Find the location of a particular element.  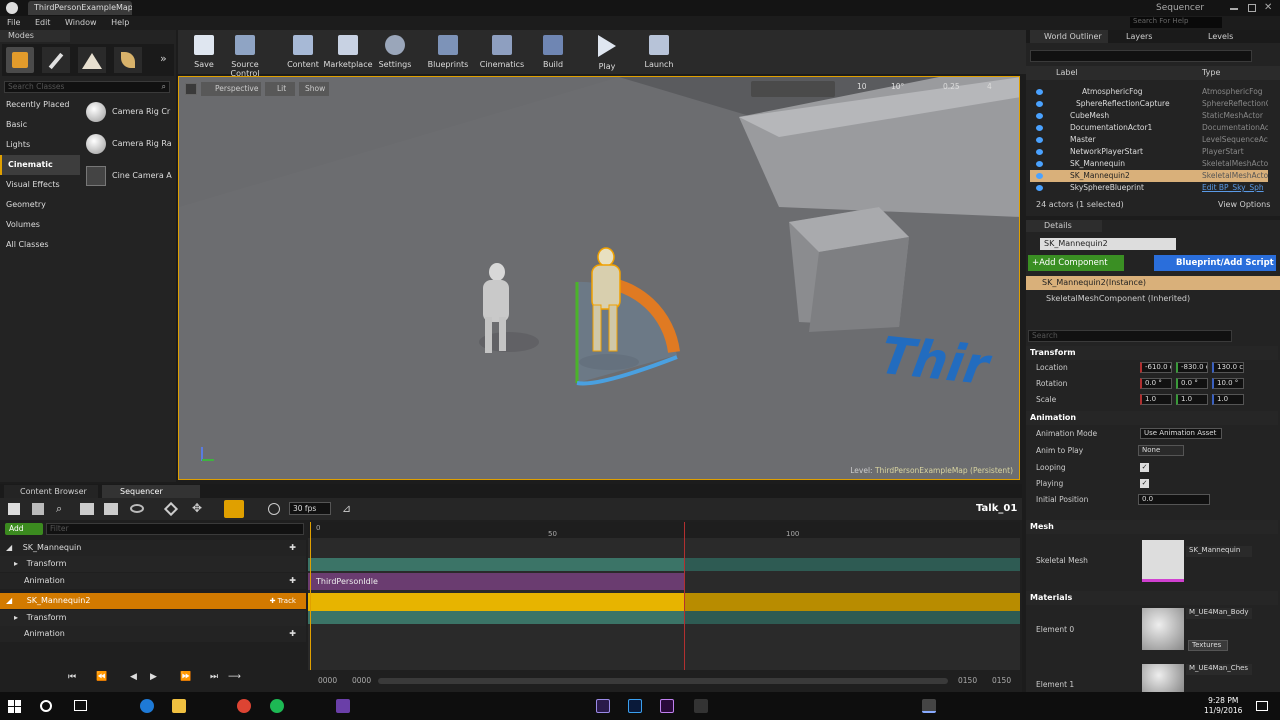

save-as-icon is located at coordinates (38, 509).